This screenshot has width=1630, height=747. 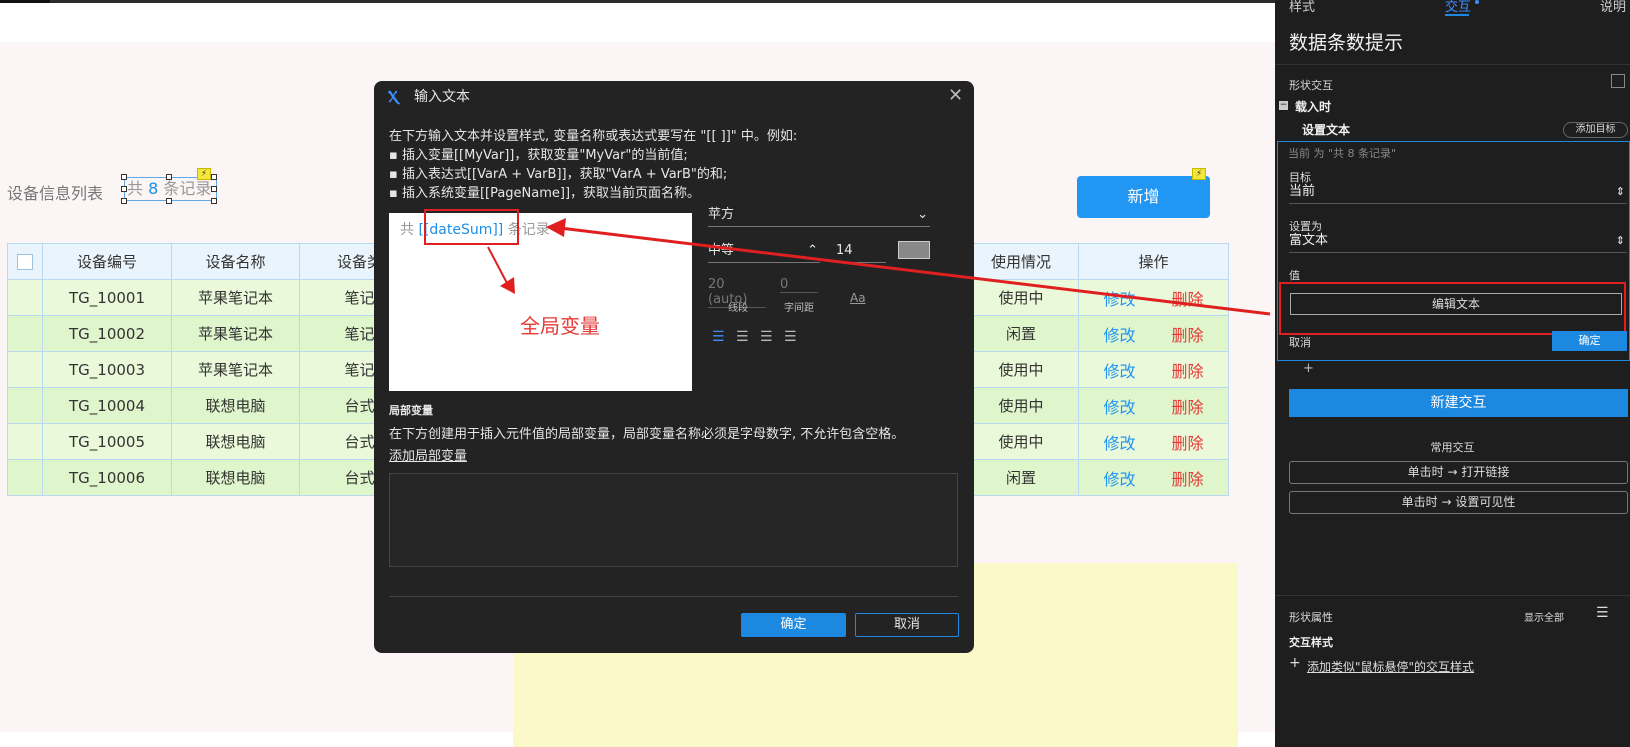 What do you see at coordinates (1613, 7) in the screenshot?
I see `tab-notes: 说明` at bounding box center [1613, 7].